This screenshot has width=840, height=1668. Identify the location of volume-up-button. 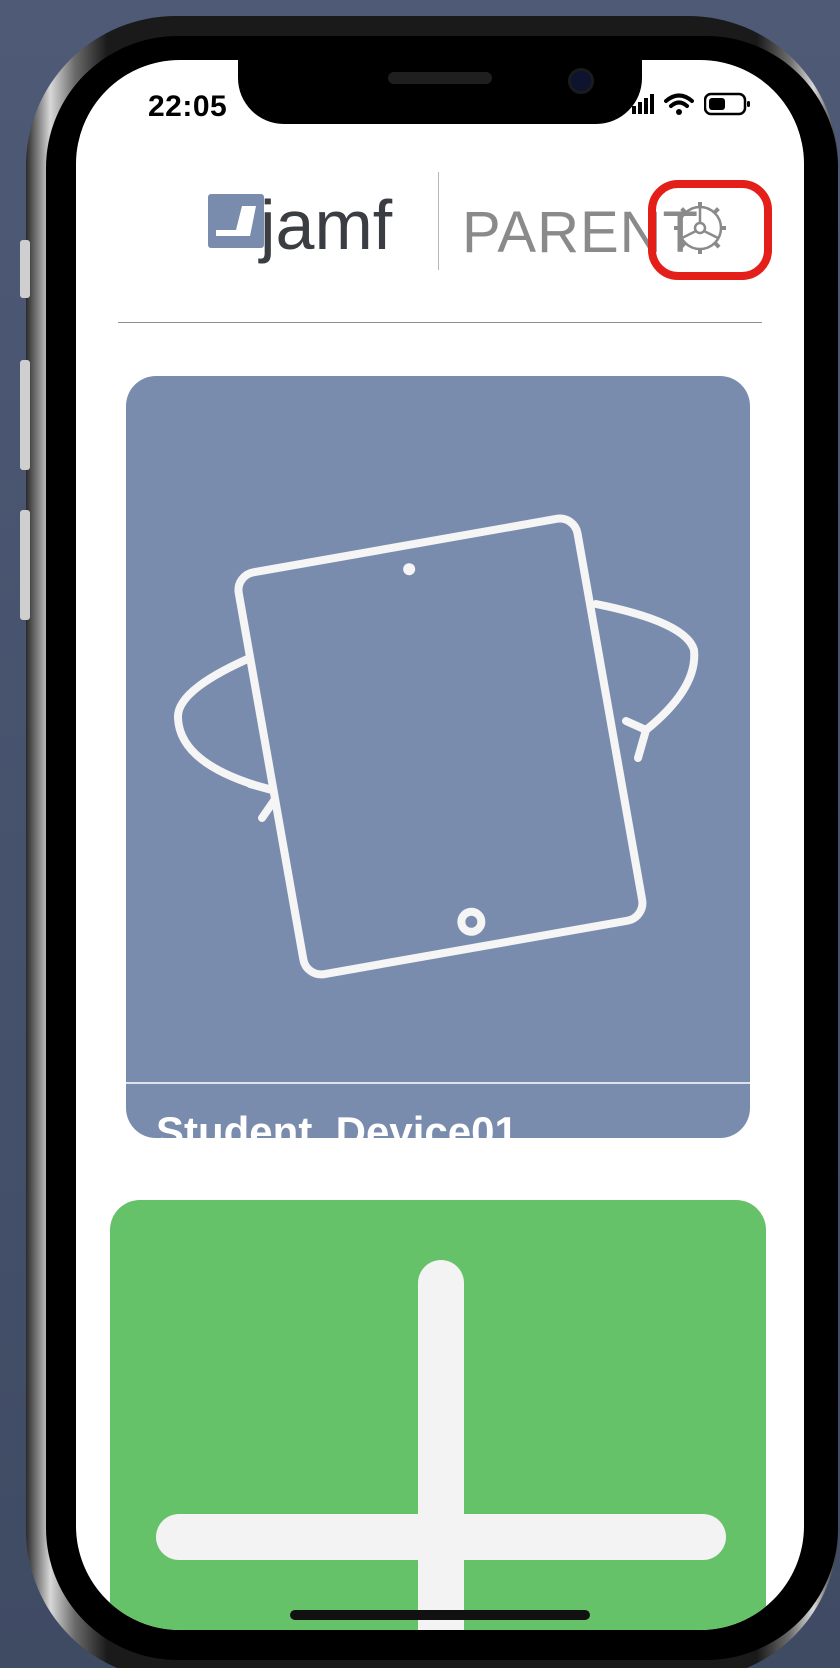
(25, 415).